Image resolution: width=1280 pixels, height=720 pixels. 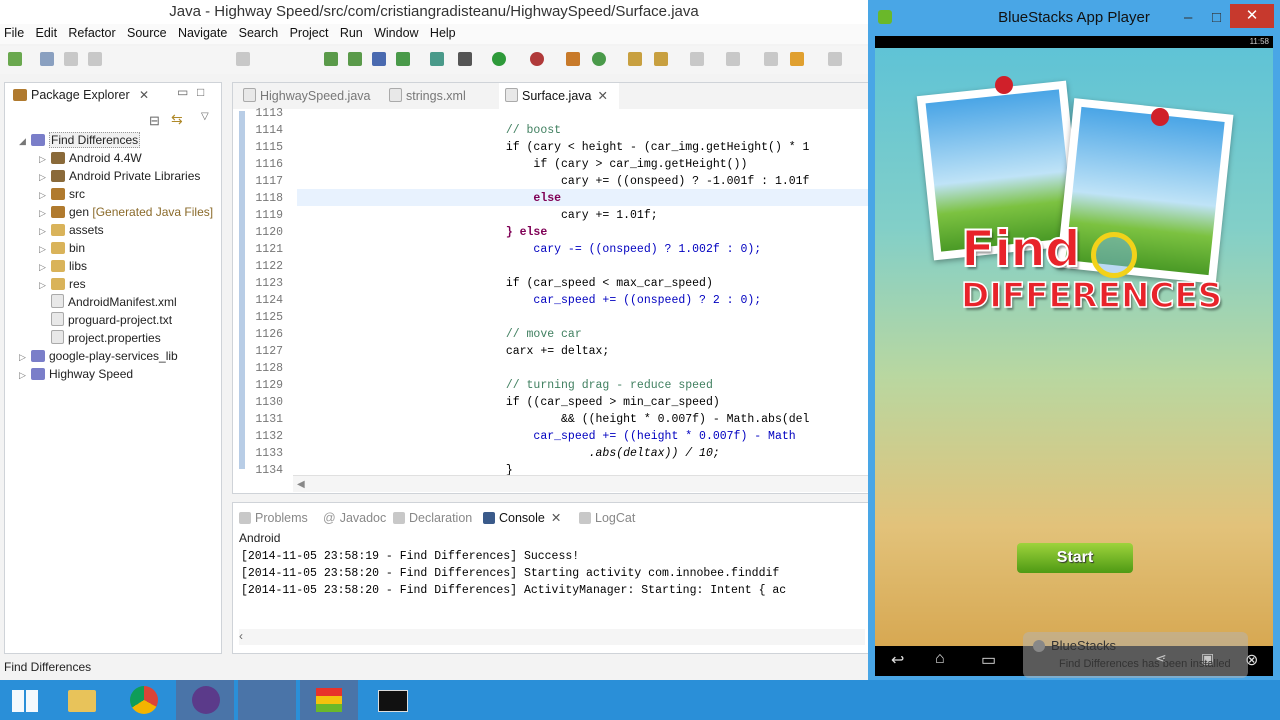 What do you see at coordinates (25, 141) in the screenshot?
I see `expanded-arrow-icon: ◢` at bounding box center [25, 141].